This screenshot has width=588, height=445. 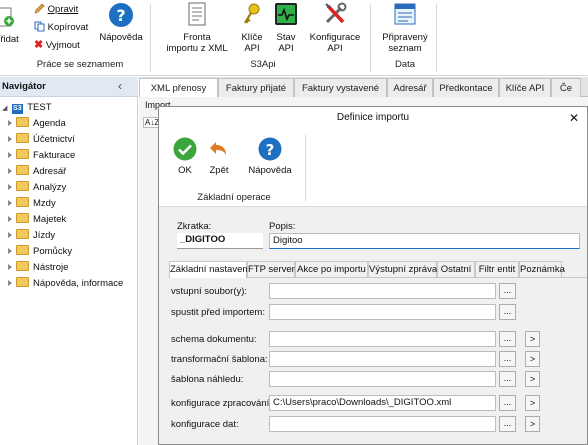 I want to click on doc-tab: Če, so click(x=566, y=87).